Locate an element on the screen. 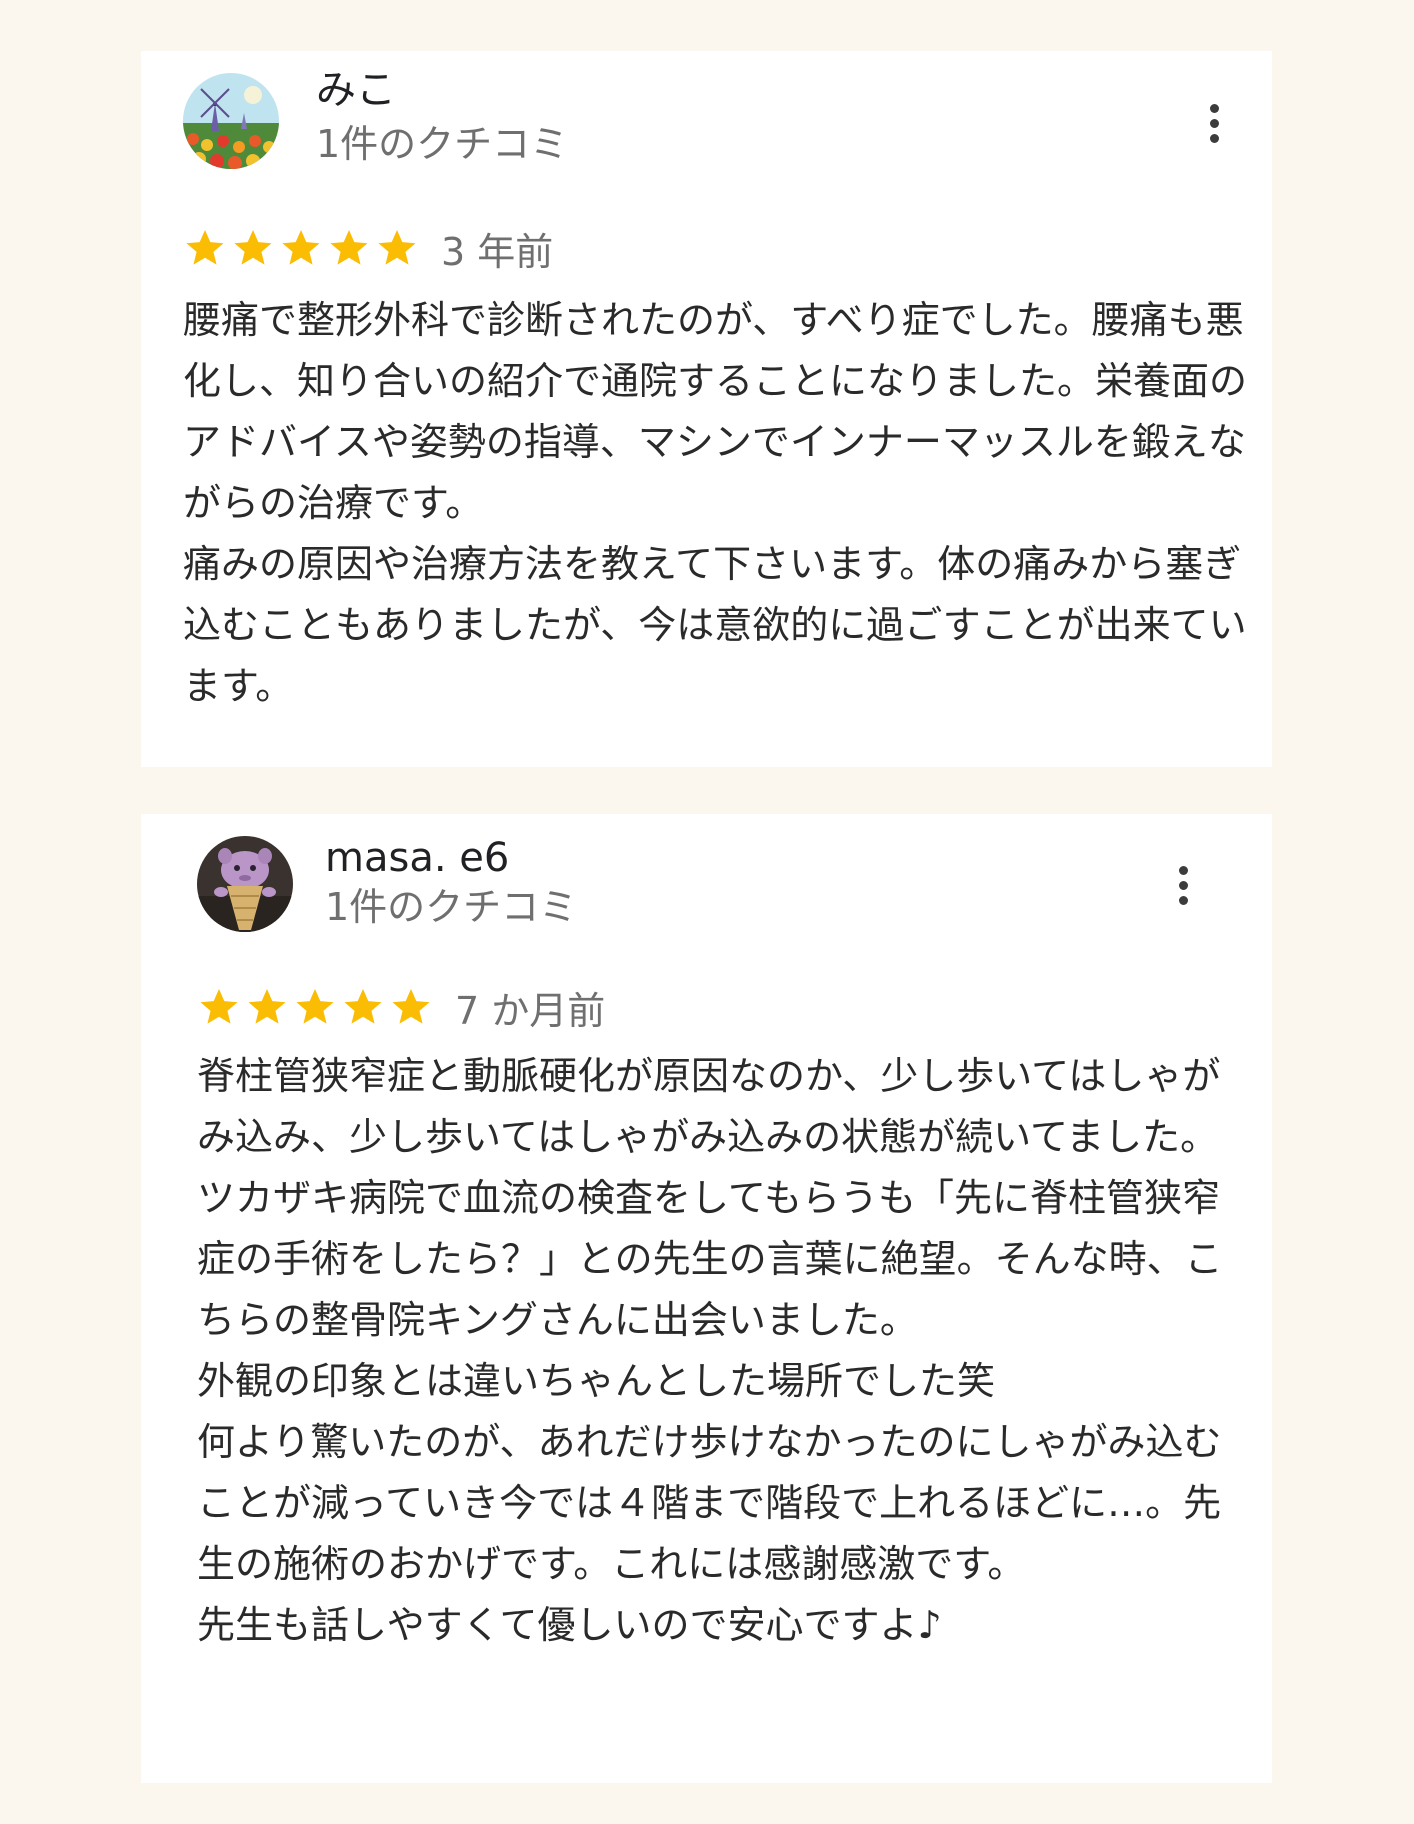 Image resolution: width=1414 pixels, height=1824 pixels. reviewer-name: masa. e6 is located at coordinates (417, 858).